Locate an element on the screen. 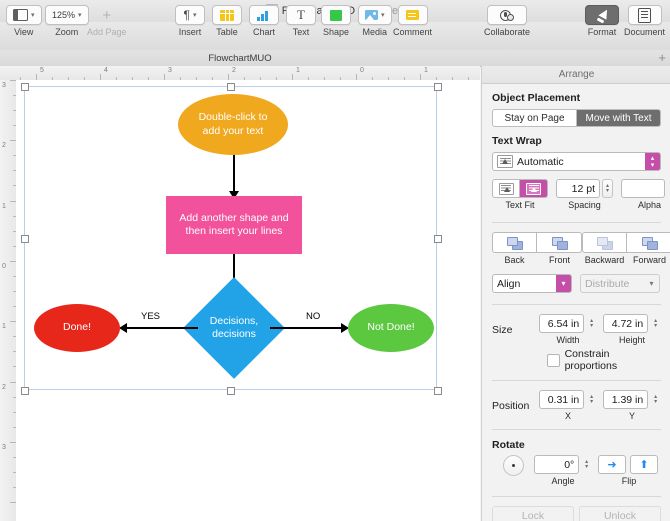 The width and height of the screenshot is (670, 521). text-wrap-select: Automatic ▴ ▾ is located at coordinates (576, 161).